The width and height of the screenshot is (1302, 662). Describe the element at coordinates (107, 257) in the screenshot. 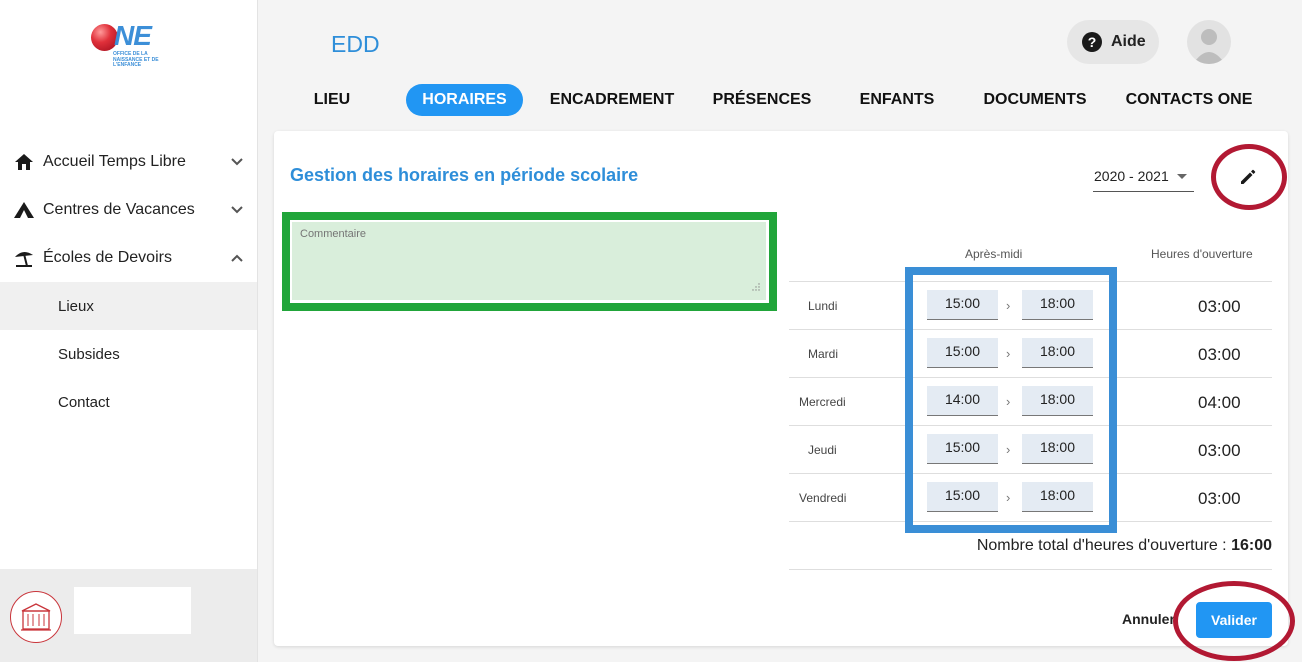

I see `sidebar-item-label: Écoles de Devoirs` at that location.